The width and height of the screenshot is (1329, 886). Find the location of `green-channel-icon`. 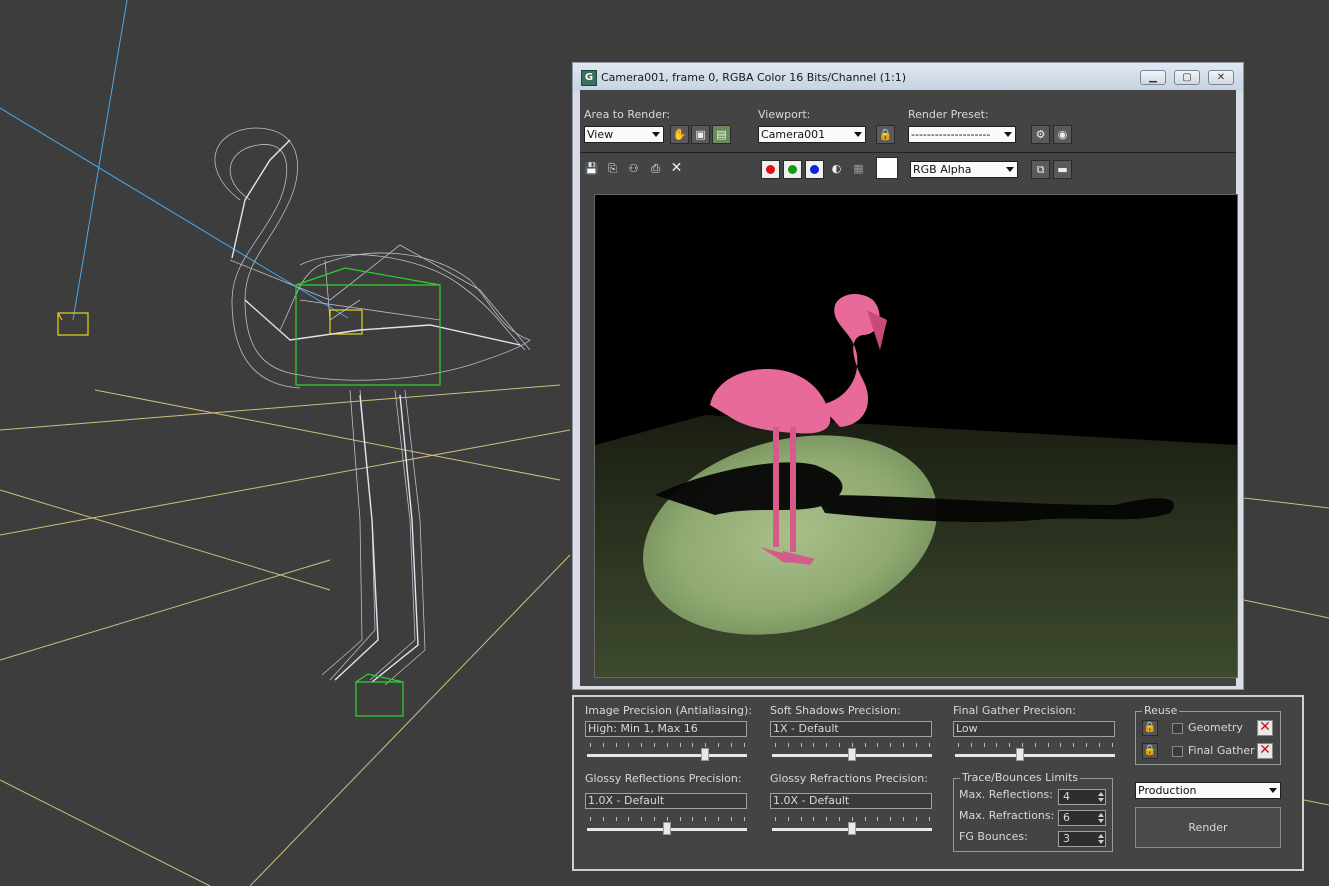

green-channel-icon is located at coordinates (792, 169).